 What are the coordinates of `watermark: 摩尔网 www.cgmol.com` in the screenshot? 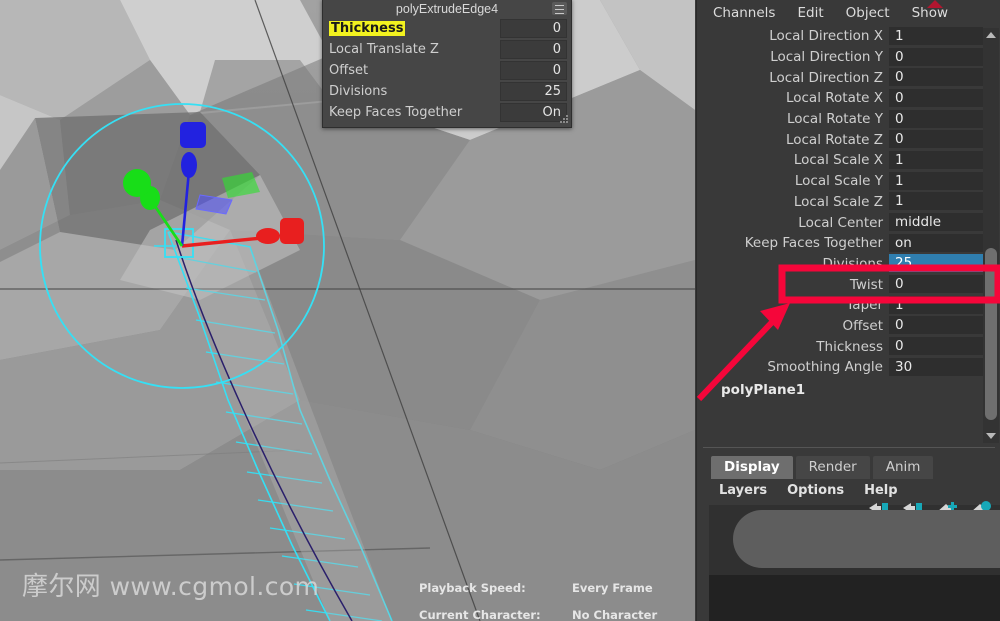 It's located at (170, 584).